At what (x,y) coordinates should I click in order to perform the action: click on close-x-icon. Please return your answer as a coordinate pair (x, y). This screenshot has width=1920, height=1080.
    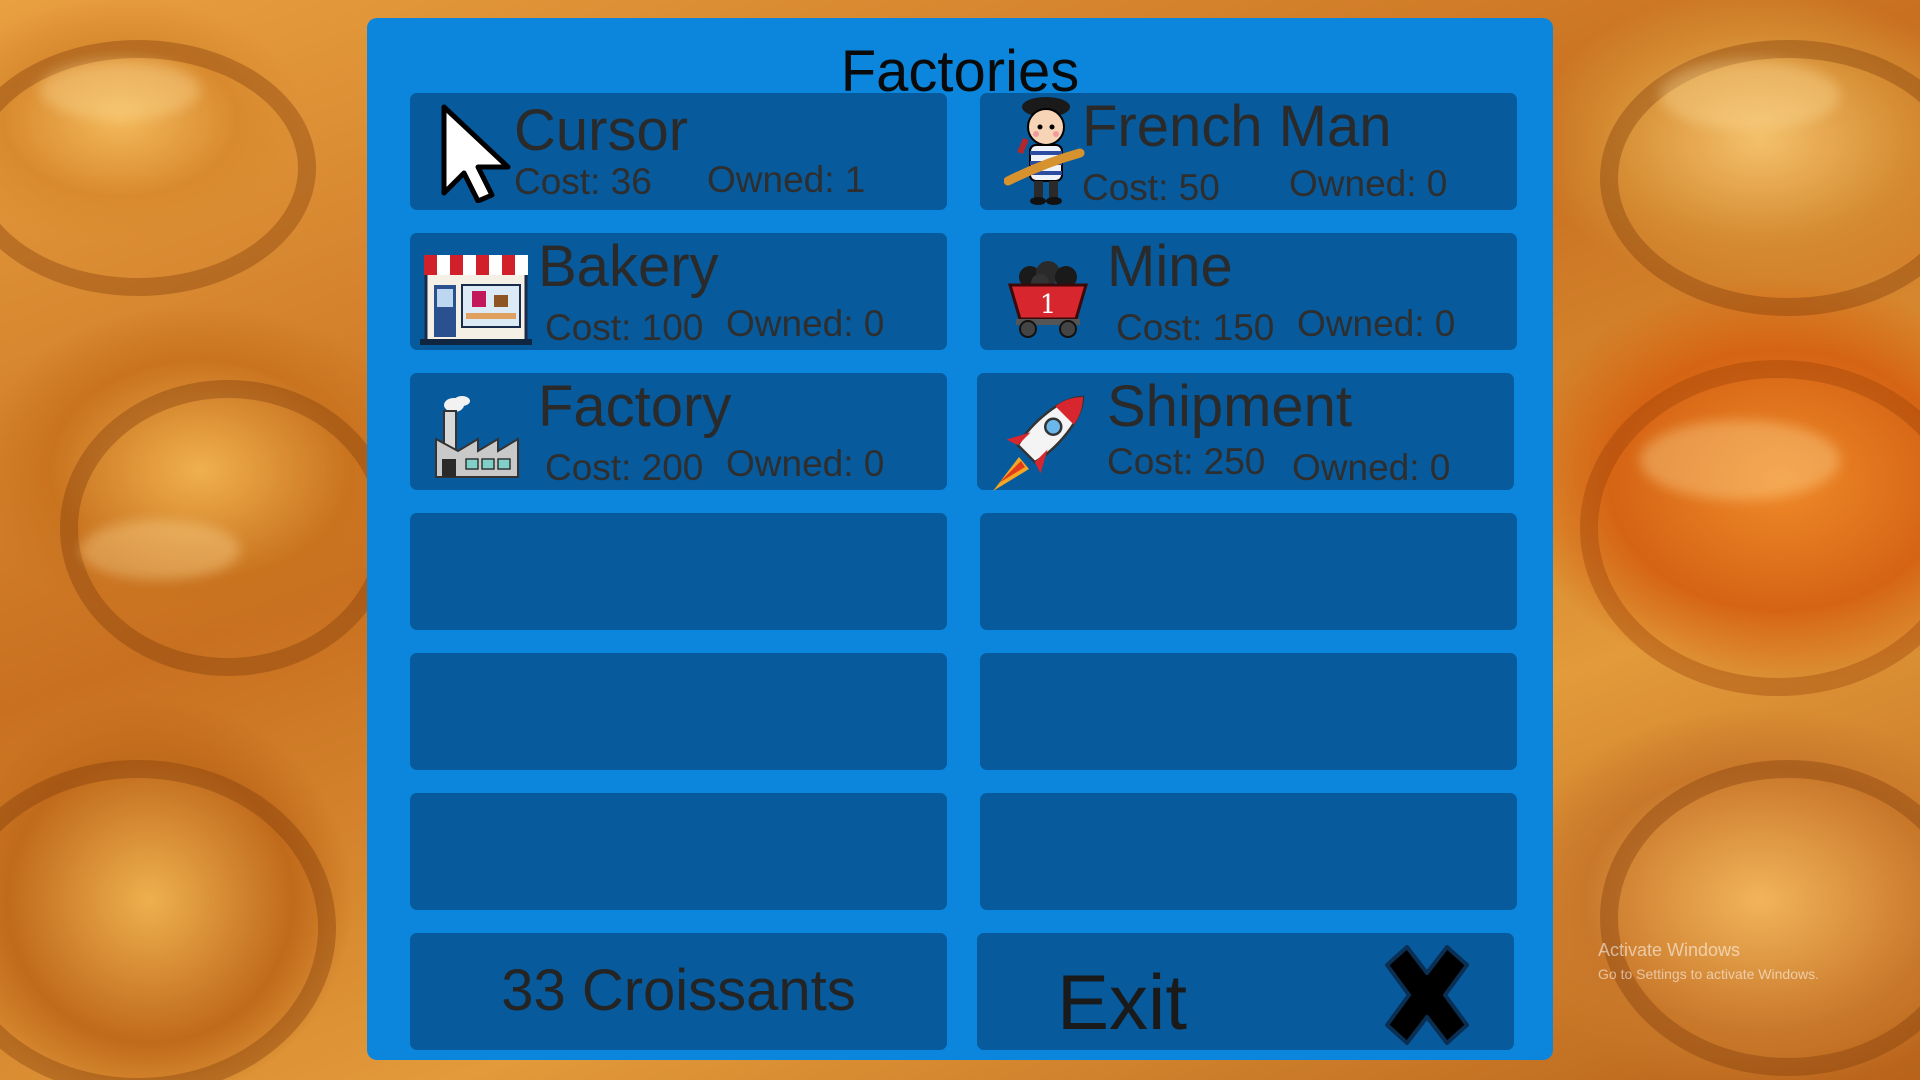
    Looking at the image, I should click on (1427, 997).